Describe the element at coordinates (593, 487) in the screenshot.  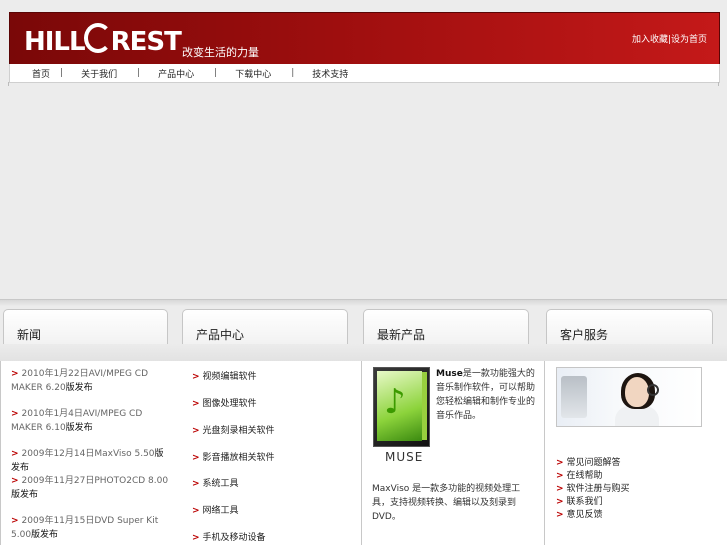
I see `service-link: > 软件注册与购买` at that location.